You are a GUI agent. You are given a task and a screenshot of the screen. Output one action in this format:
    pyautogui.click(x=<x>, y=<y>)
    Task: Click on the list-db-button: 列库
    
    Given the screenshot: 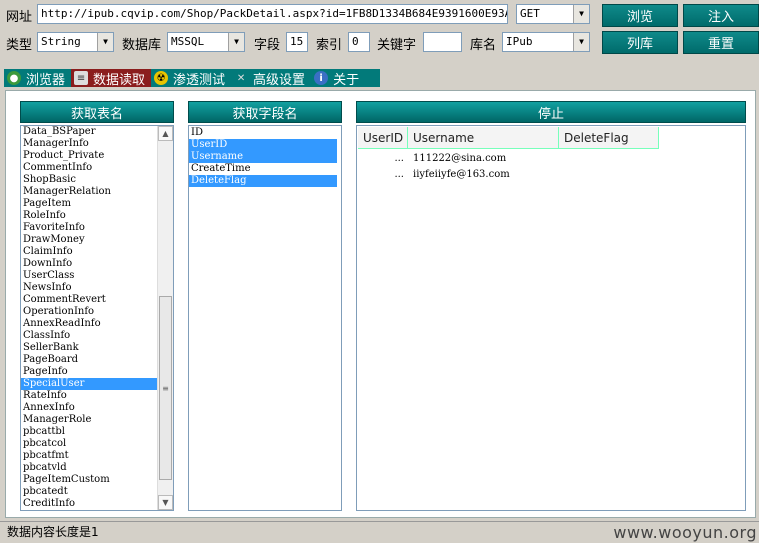 What is the action you would take?
    pyautogui.click(x=640, y=42)
    